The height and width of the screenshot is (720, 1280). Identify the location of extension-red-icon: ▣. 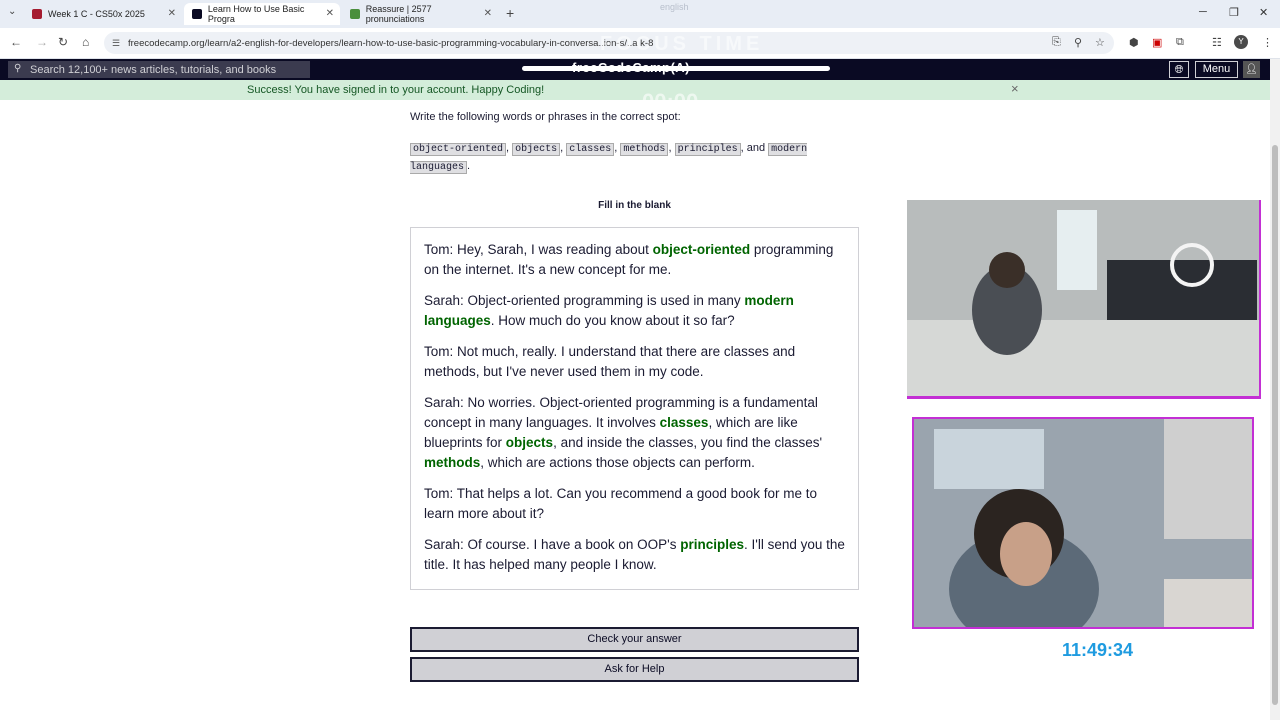
(1157, 42).